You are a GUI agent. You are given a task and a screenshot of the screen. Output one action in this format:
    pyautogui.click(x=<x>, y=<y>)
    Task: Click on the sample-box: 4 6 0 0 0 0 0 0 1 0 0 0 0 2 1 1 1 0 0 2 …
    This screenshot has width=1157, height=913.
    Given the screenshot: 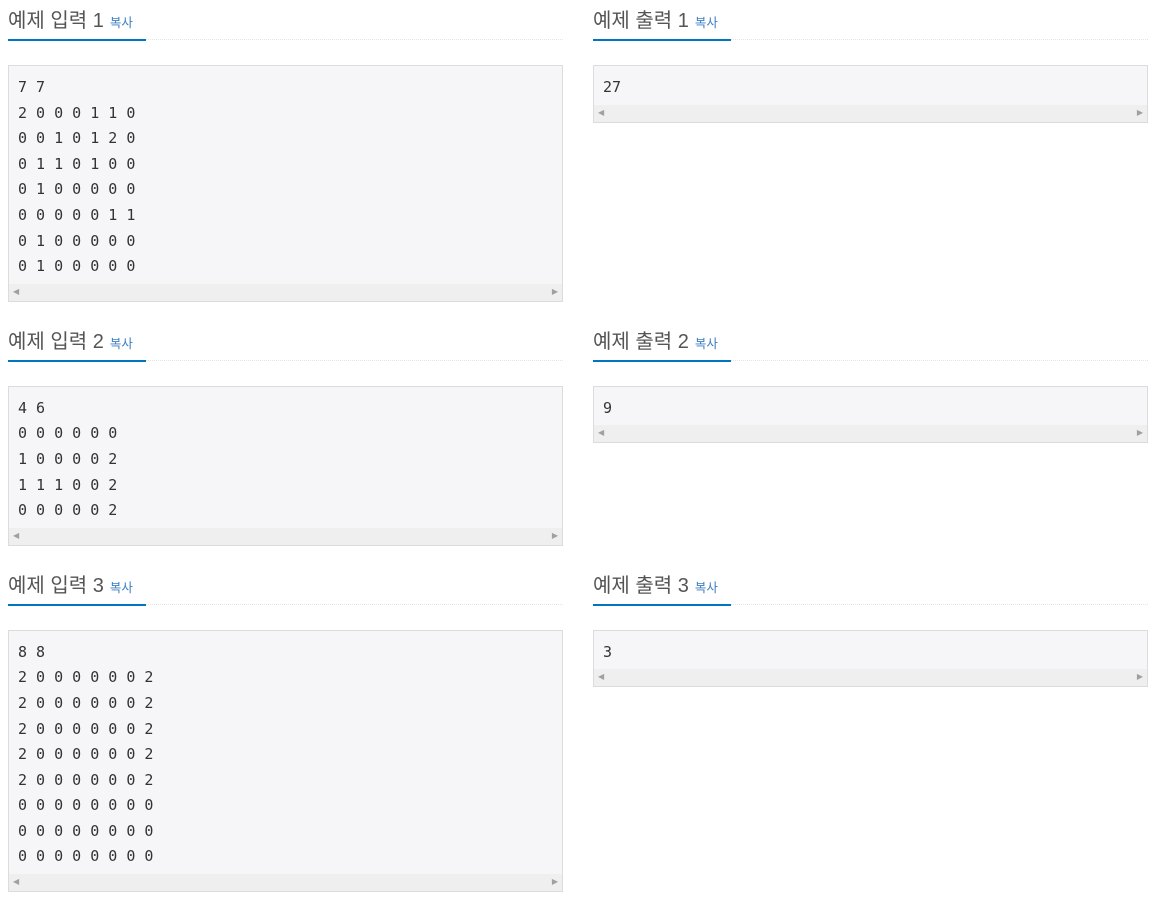 What is the action you would take?
    pyautogui.click(x=285, y=465)
    